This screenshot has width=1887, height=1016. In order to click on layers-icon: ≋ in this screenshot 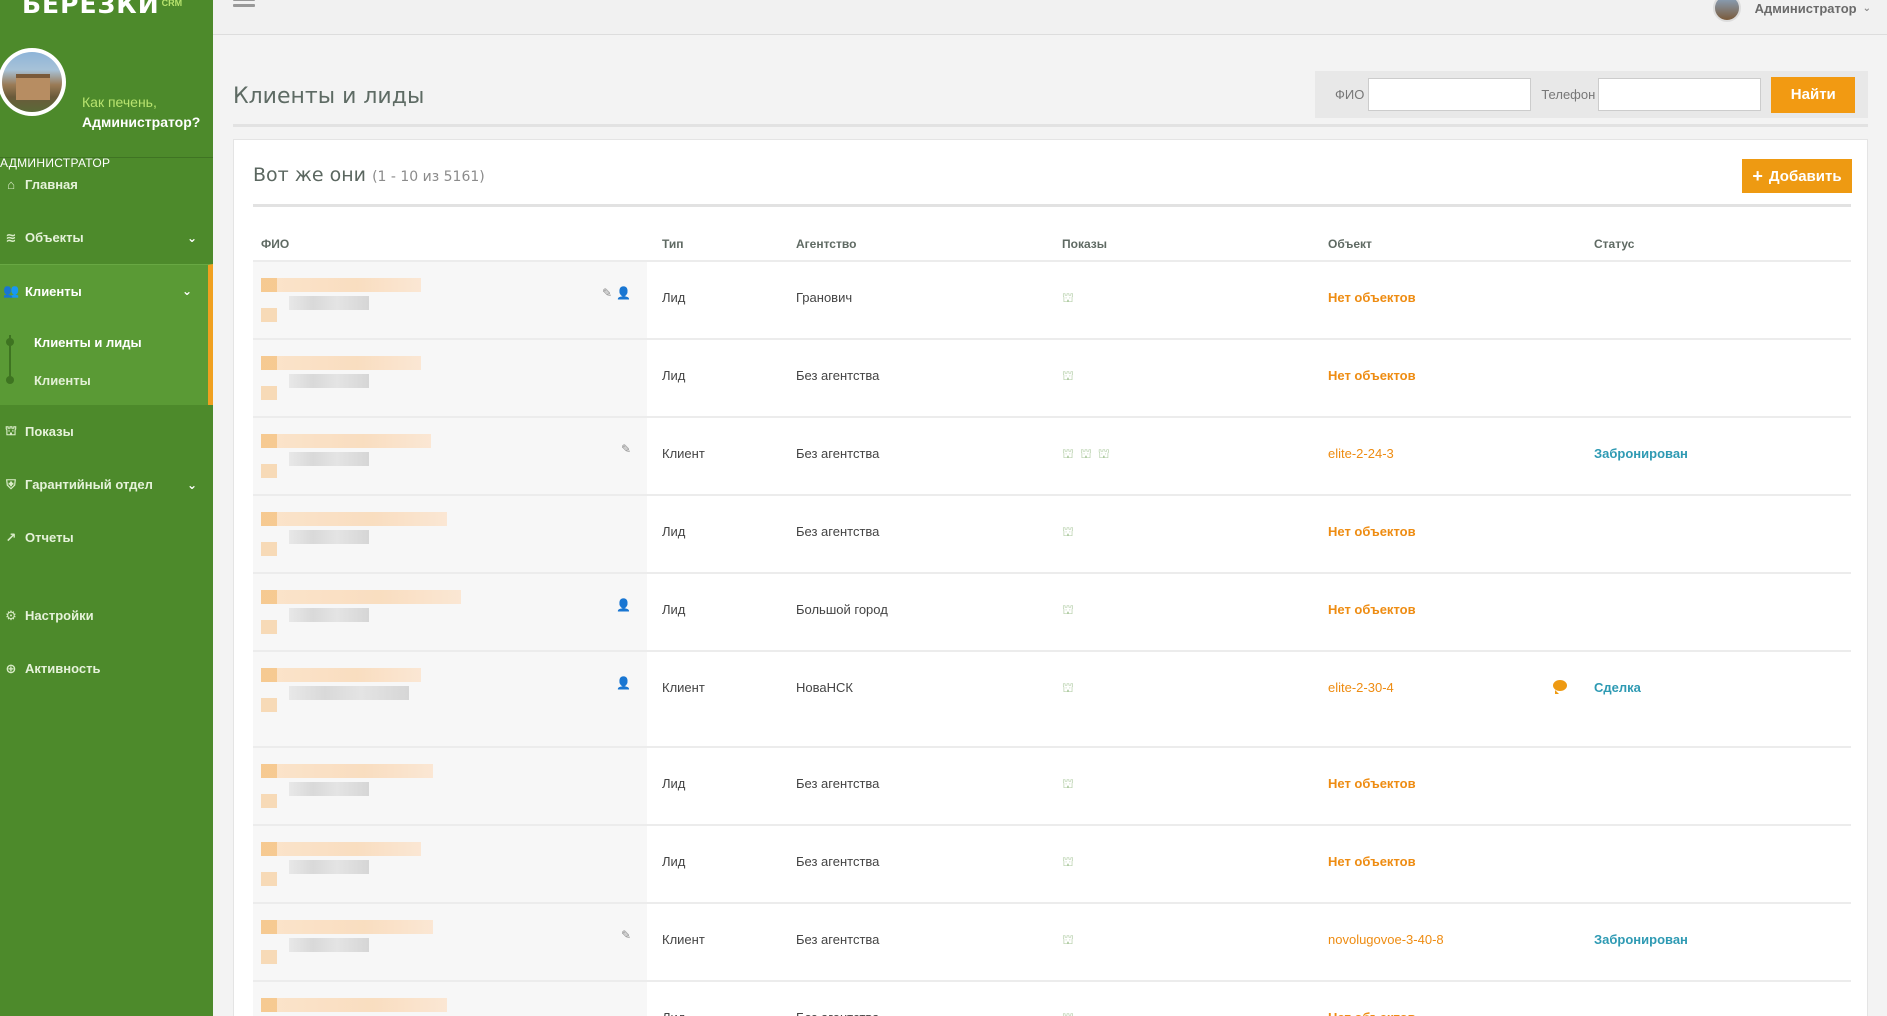, I will do `click(11, 237)`.